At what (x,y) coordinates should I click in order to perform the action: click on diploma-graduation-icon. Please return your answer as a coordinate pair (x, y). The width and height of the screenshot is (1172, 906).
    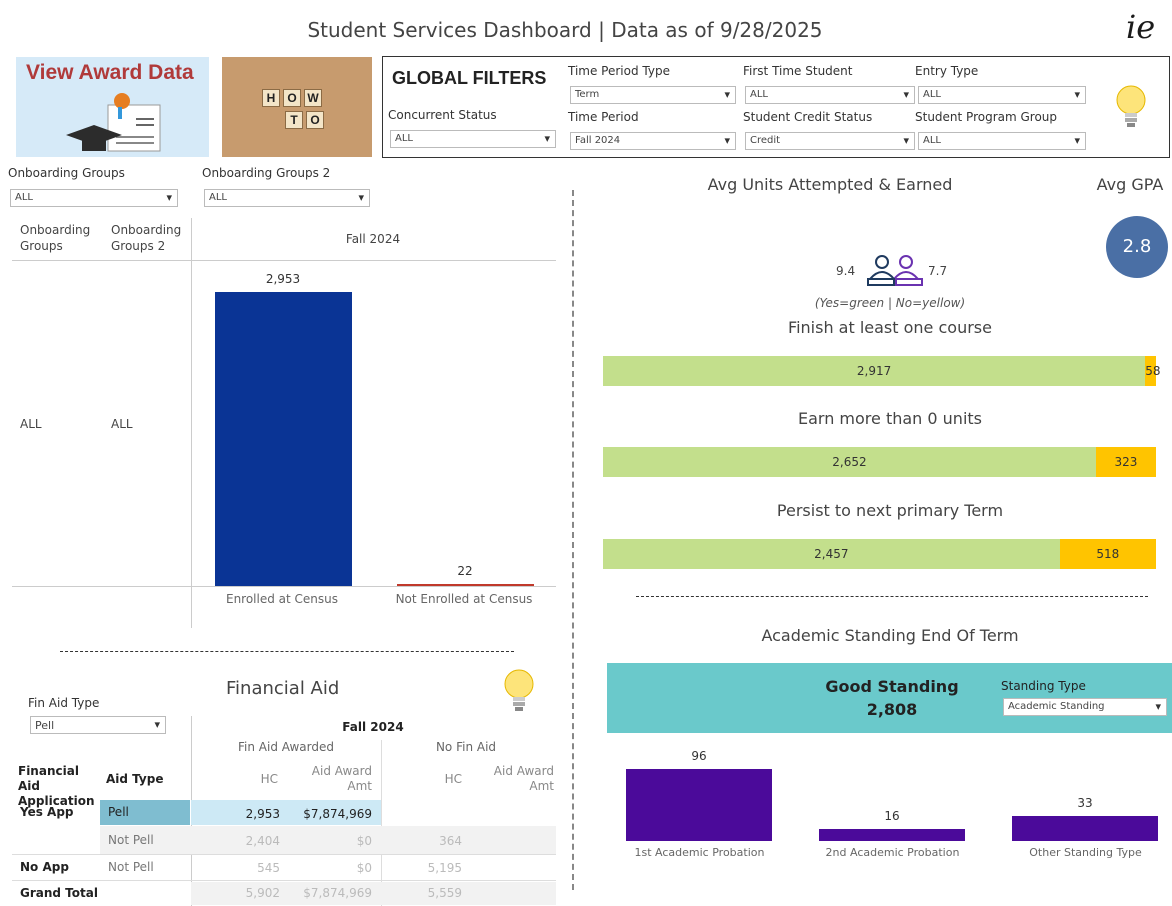
    Looking at the image, I should click on (113, 122).